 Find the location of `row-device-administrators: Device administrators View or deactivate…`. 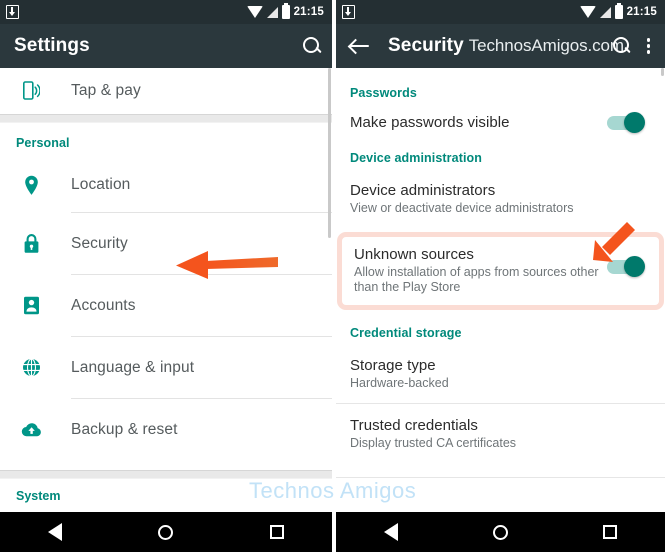

row-device-administrators: Device administrators View or deactivate… is located at coordinates (500, 199).